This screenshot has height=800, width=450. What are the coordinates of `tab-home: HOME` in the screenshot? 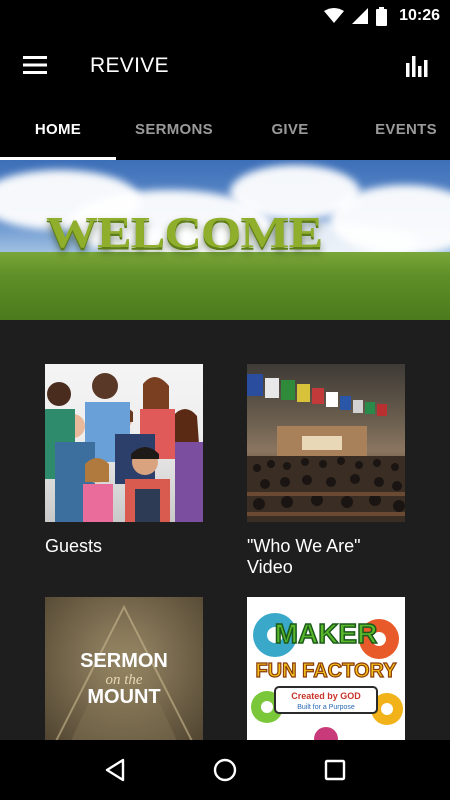 It's located at (58, 129).